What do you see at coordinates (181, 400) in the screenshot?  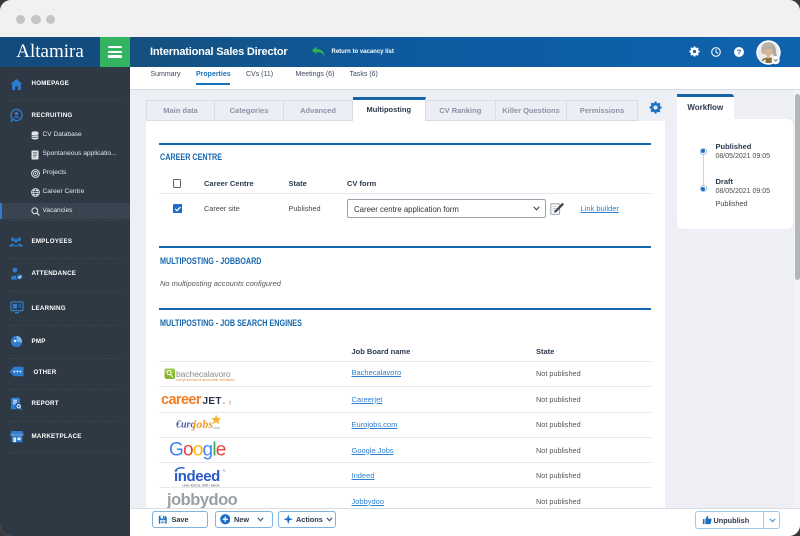 I see `svg-text: career` at bounding box center [181, 400].